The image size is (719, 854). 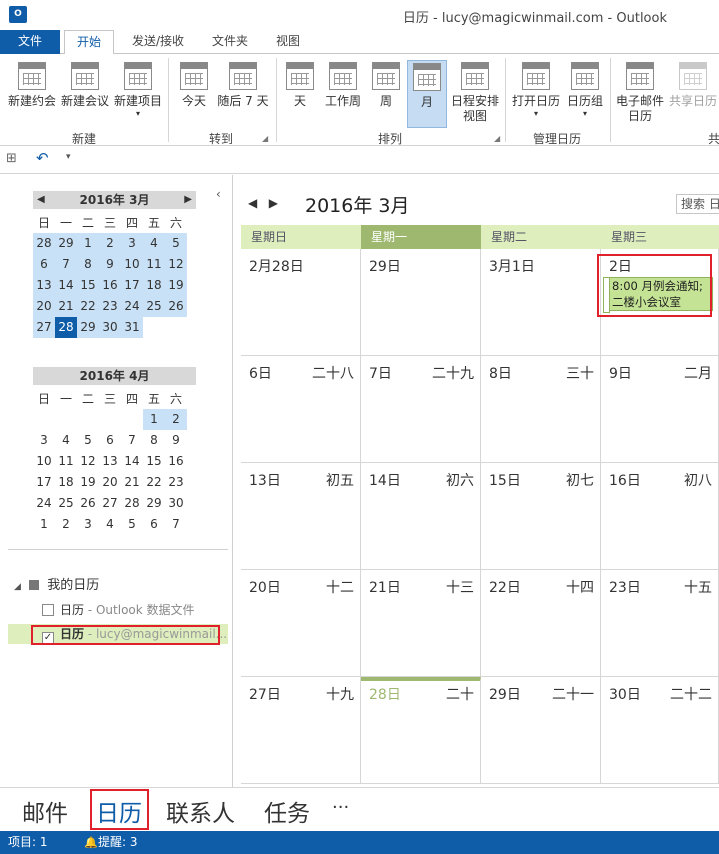 I want to click on tab-view: 视图, so click(x=288, y=42).